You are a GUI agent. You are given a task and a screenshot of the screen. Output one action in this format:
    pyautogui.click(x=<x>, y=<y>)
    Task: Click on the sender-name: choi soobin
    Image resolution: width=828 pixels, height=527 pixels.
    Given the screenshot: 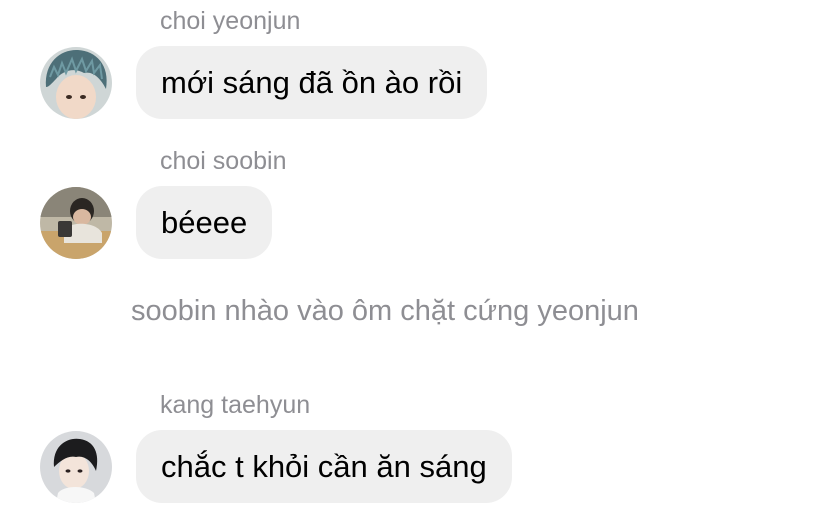 What is the action you would take?
    pyautogui.click(x=223, y=161)
    